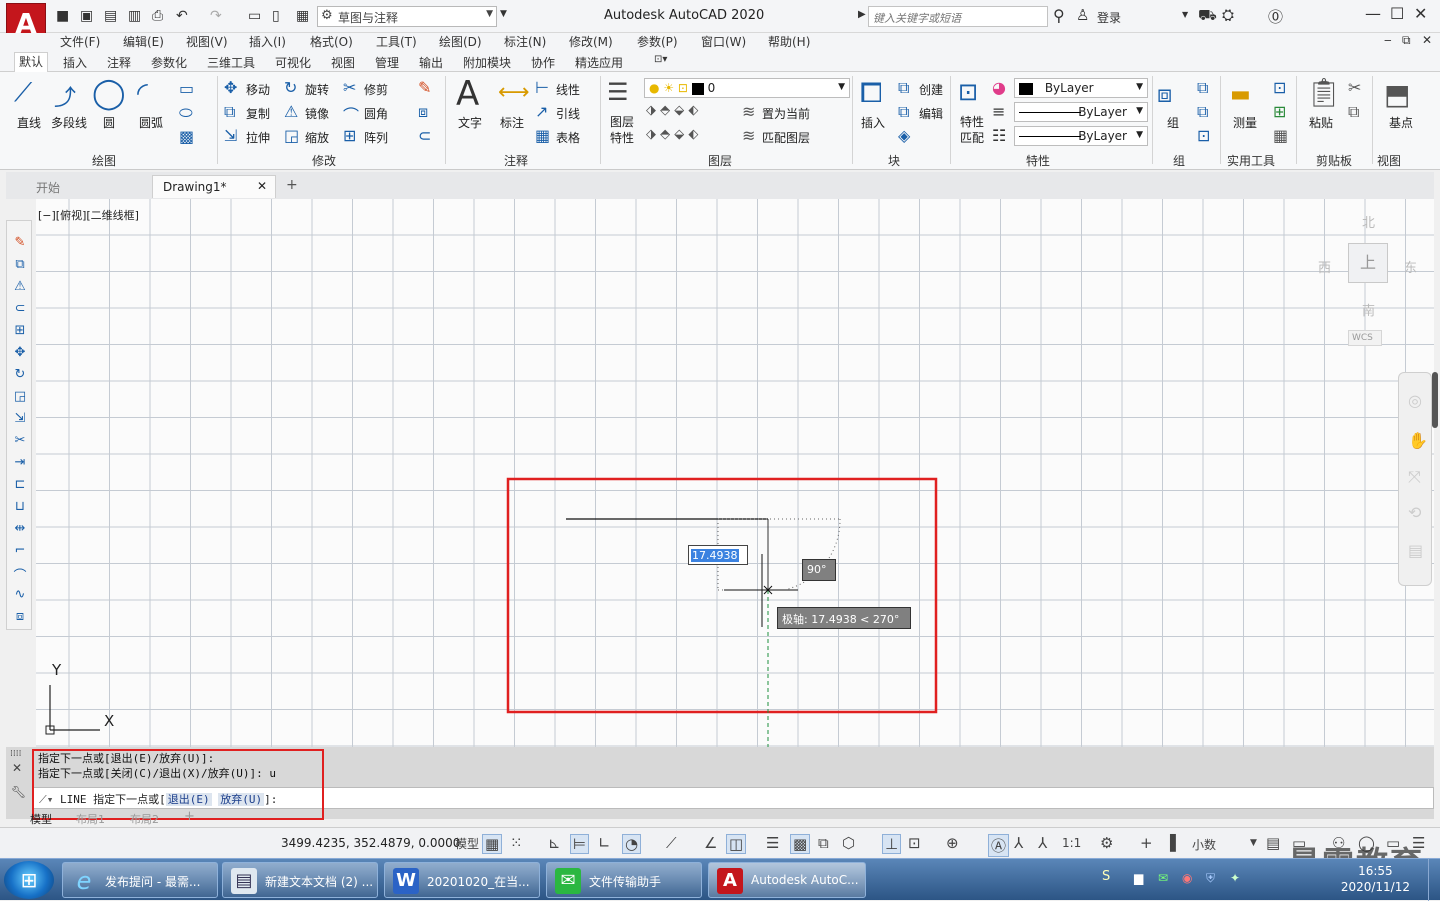 Image resolution: width=1440 pixels, height=901 pixels. Describe the element at coordinates (262, 186) in the screenshot. I see `close-tab-icon: ✕` at that location.